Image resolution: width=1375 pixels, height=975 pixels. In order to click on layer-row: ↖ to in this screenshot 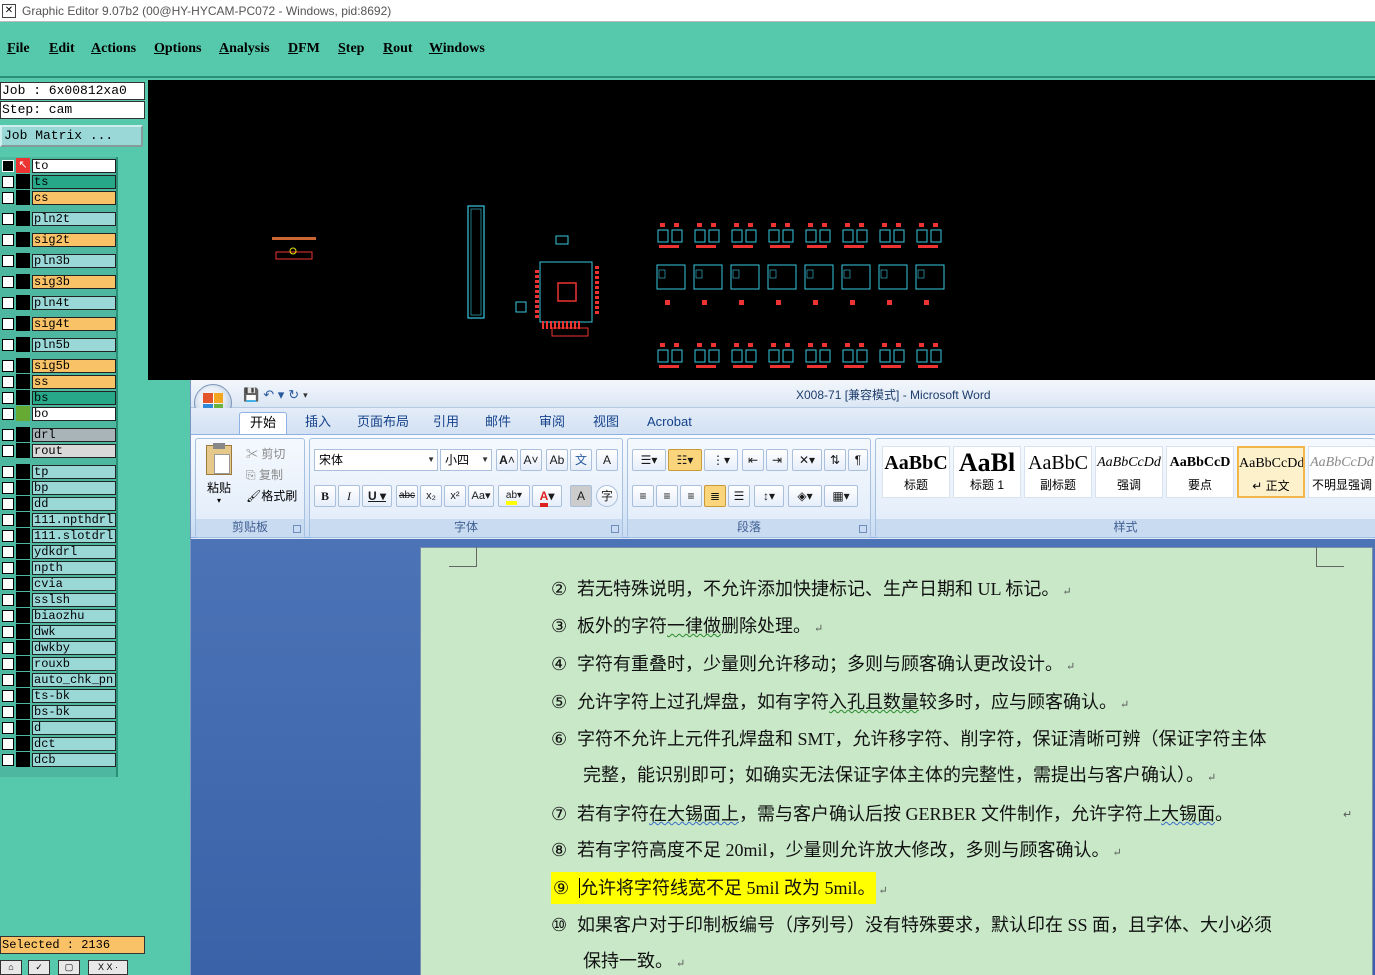, I will do `click(58, 165)`.